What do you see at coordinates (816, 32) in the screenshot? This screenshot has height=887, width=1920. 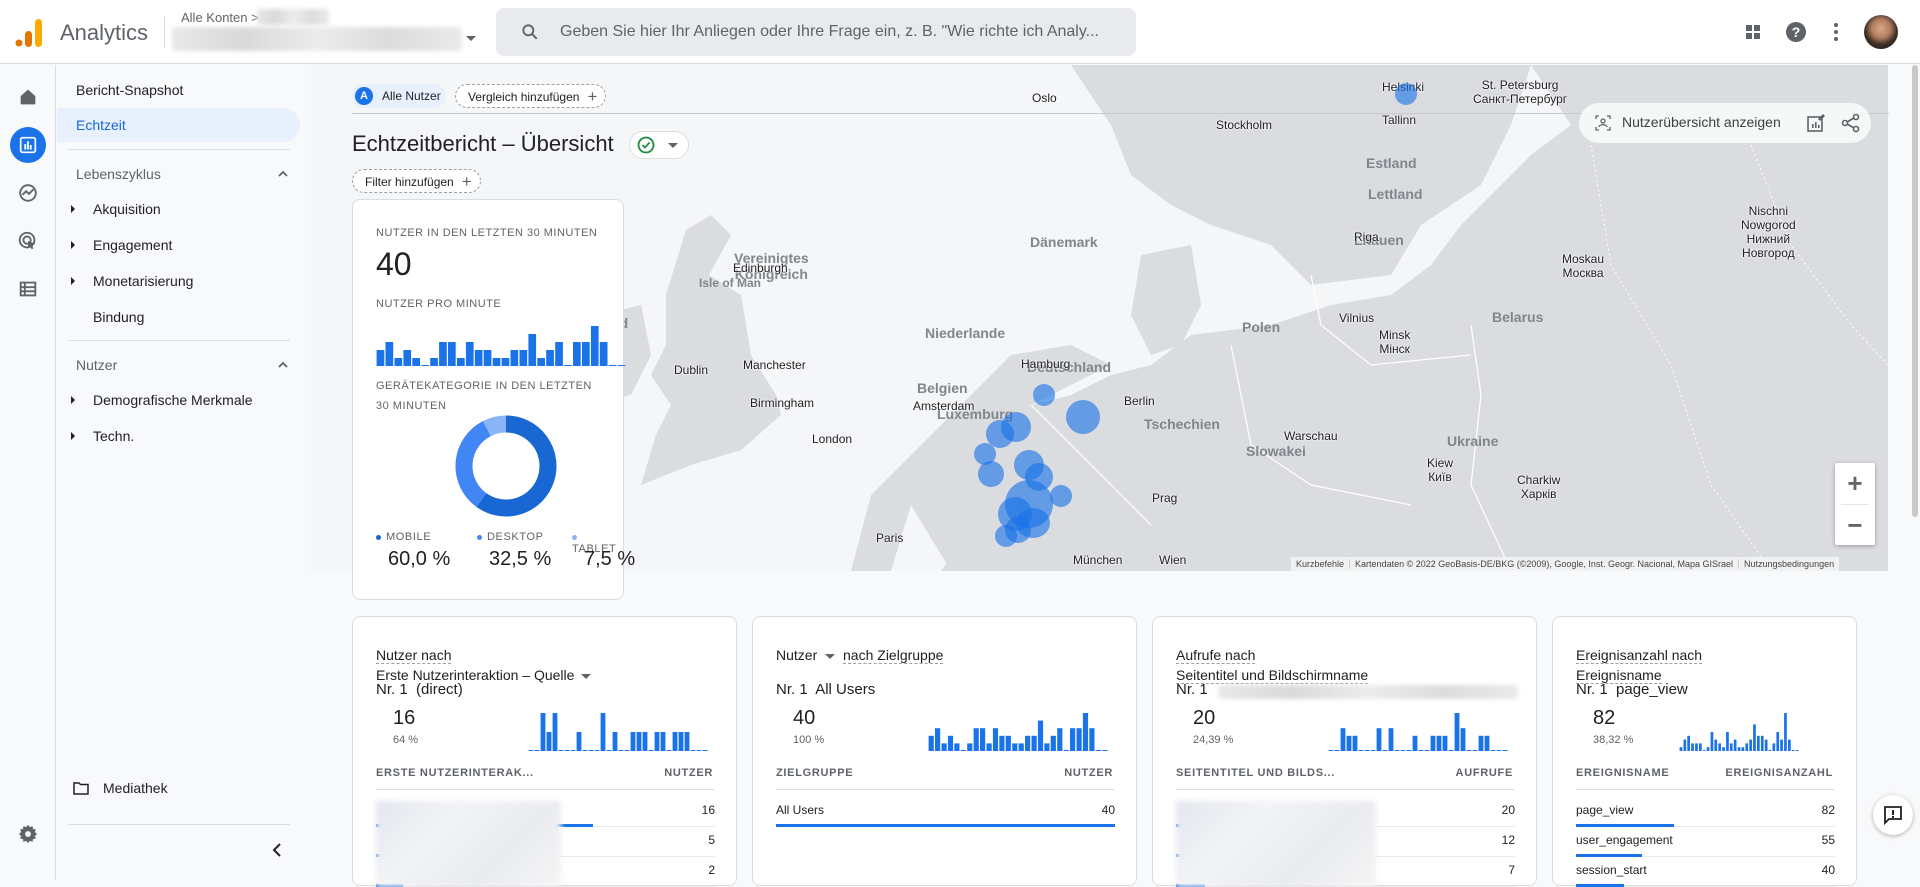 I see `search-bar` at bounding box center [816, 32].